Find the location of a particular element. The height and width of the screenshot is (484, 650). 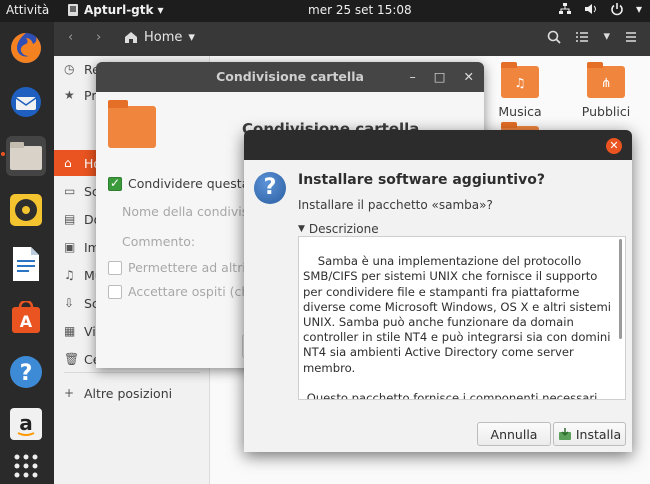

amazon-icon: a is located at coordinates (26, 424).